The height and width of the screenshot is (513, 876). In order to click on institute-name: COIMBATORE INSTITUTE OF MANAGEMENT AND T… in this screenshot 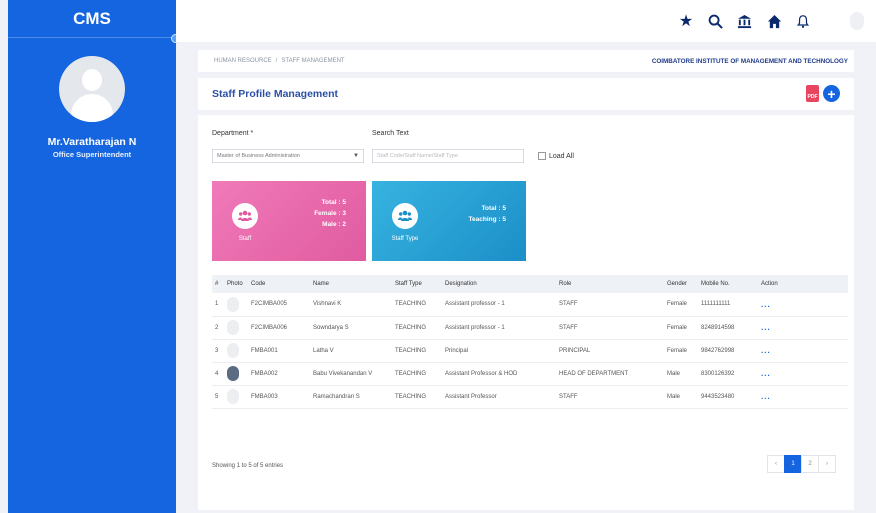, I will do `click(749, 61)`.